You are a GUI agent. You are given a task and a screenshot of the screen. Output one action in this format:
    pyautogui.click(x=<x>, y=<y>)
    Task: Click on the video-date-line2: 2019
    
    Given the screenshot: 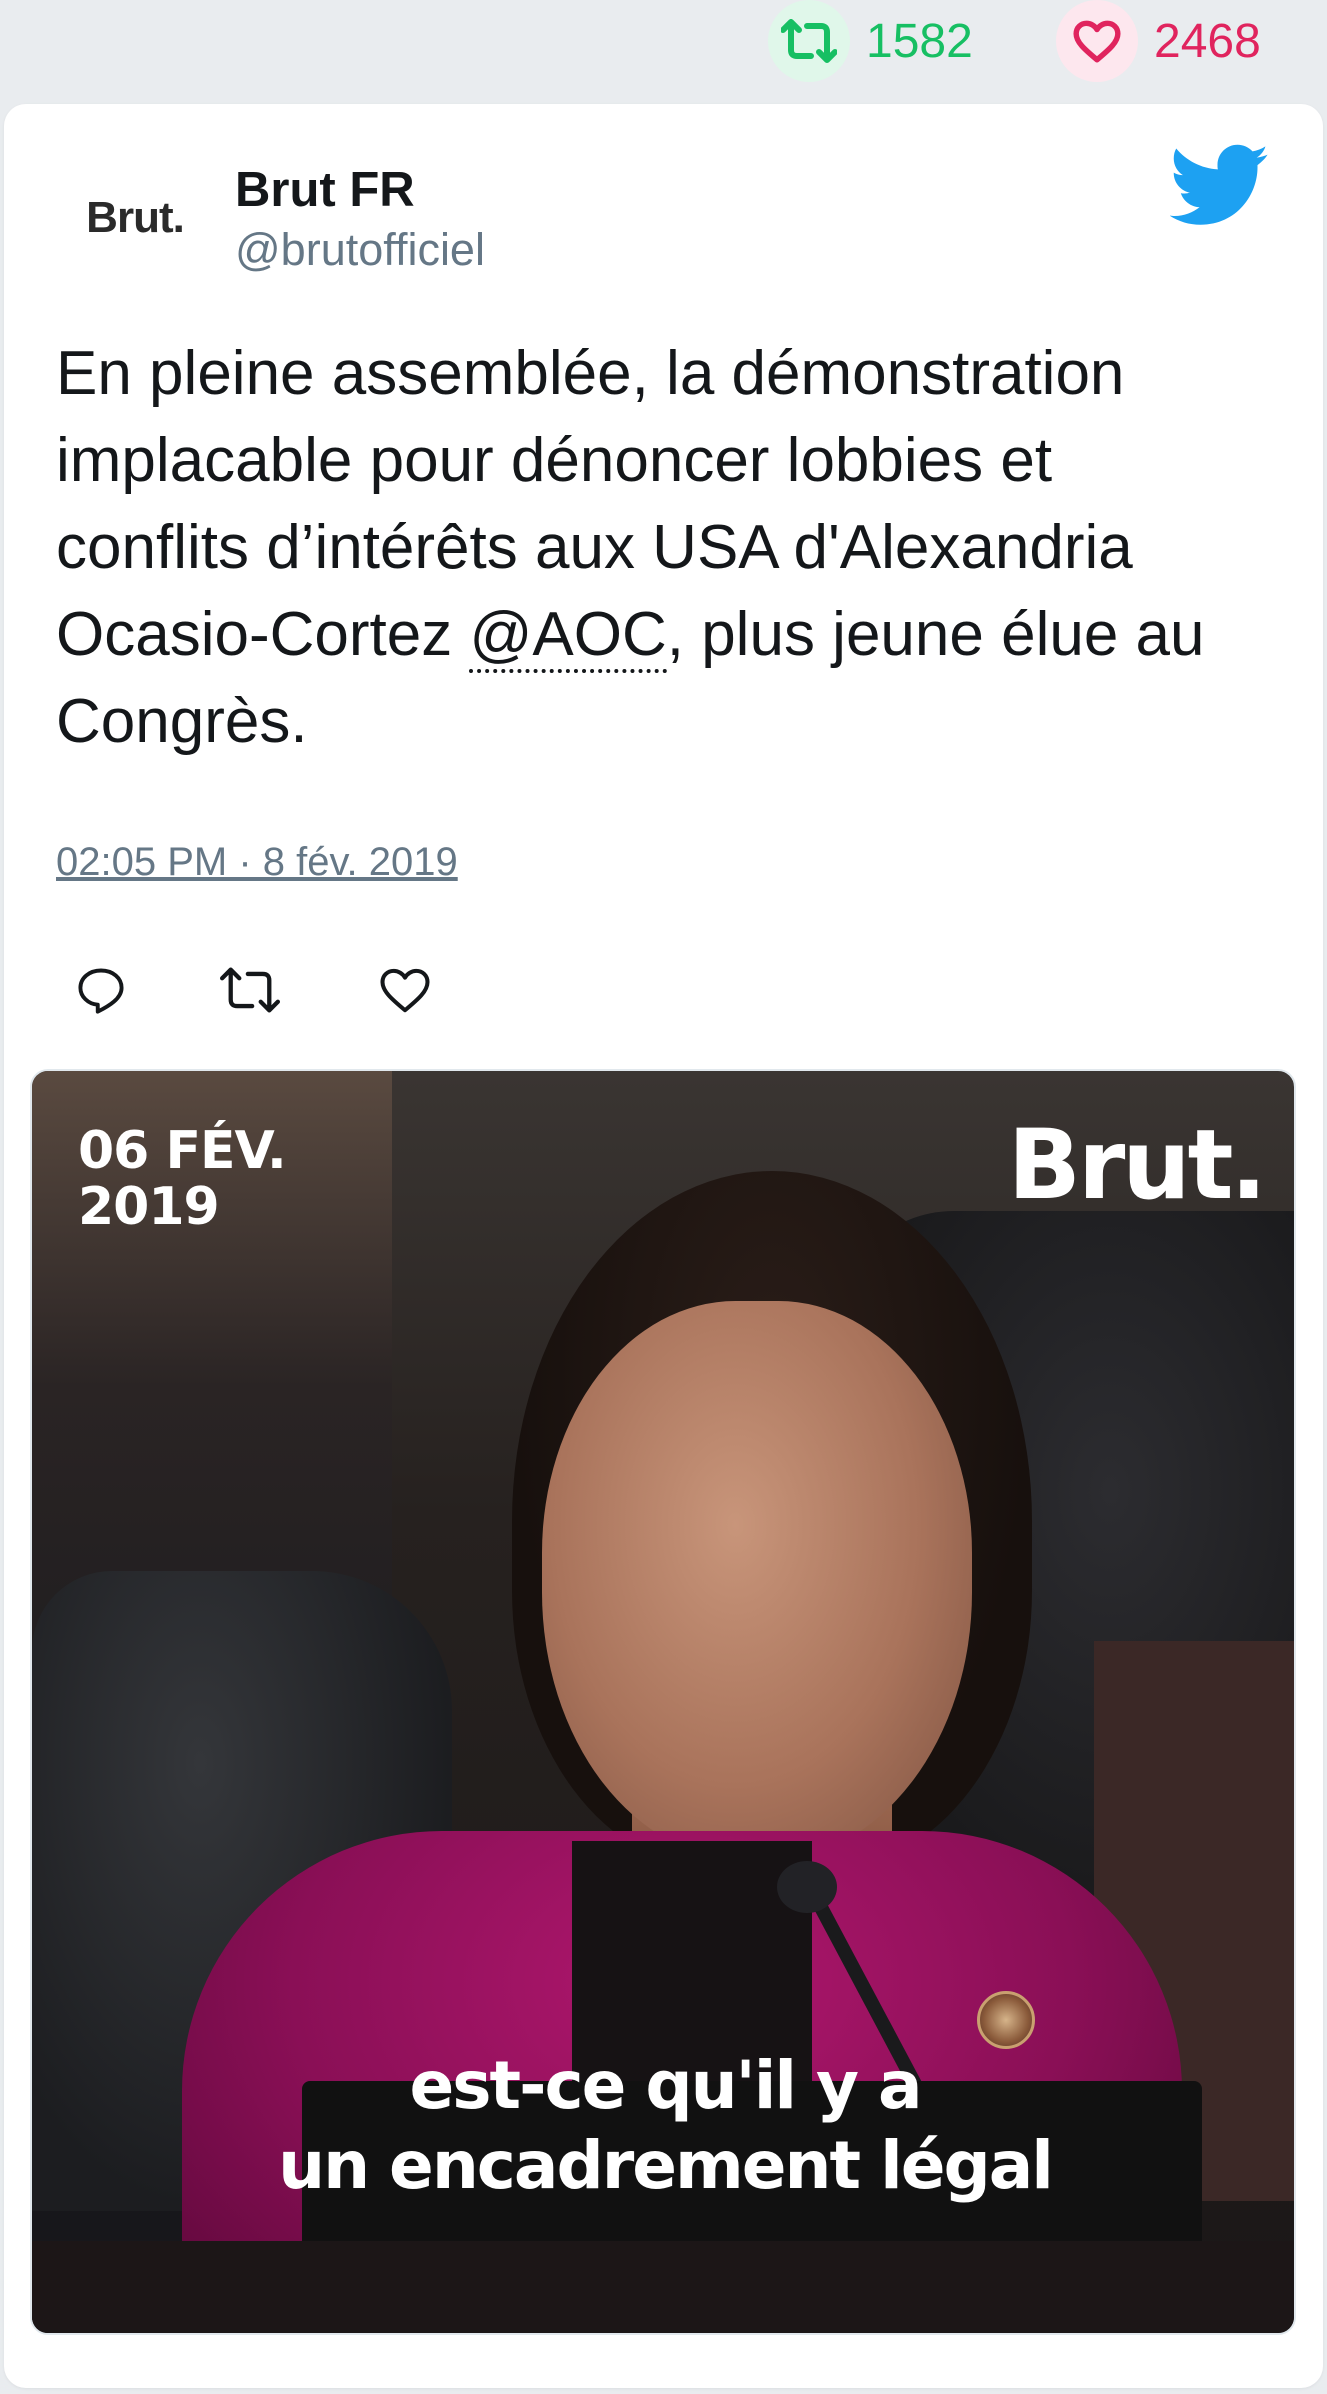 What is the action you would take?
    pyautogui.click(x=149, y=1207)
    